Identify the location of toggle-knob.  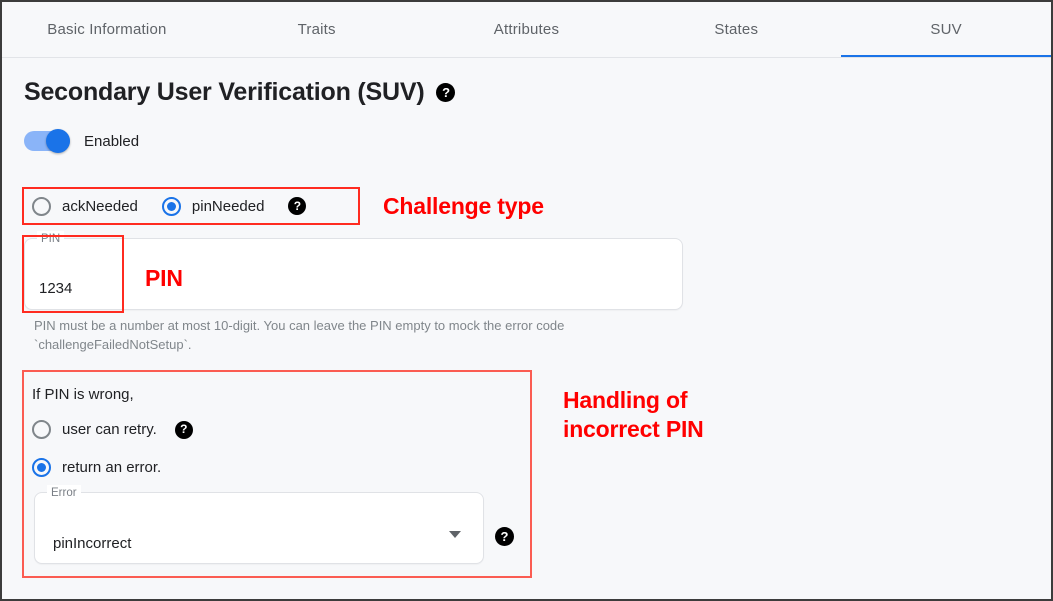
(58, 141).